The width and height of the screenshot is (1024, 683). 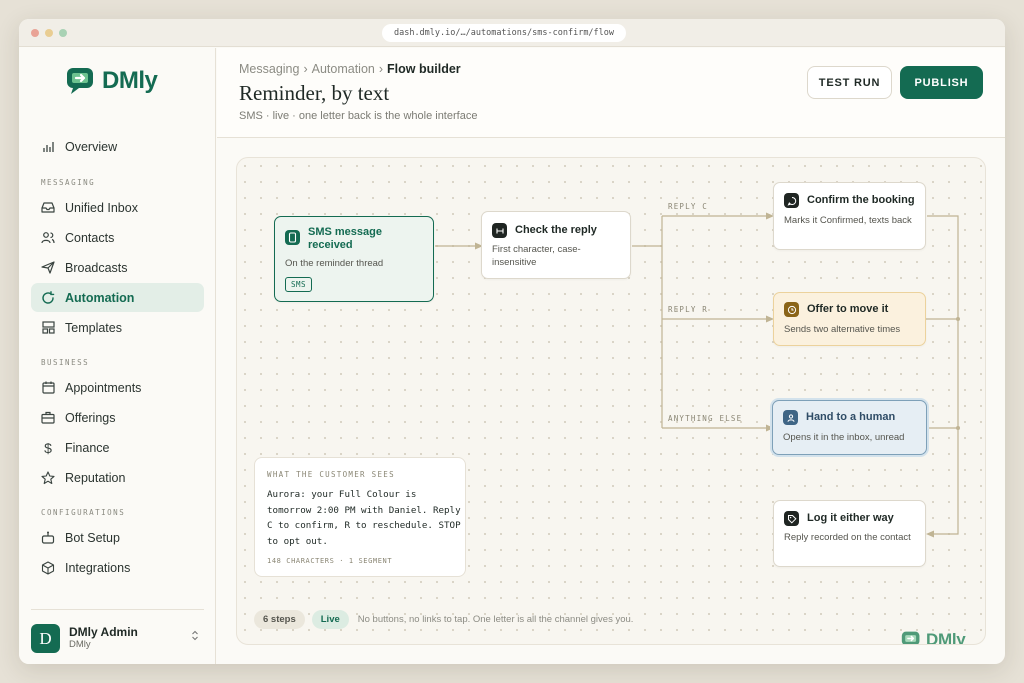 What do you see at coordinates (48, 328) in the screenshot?
I see `template-icon` at bounding box center [48, 328].